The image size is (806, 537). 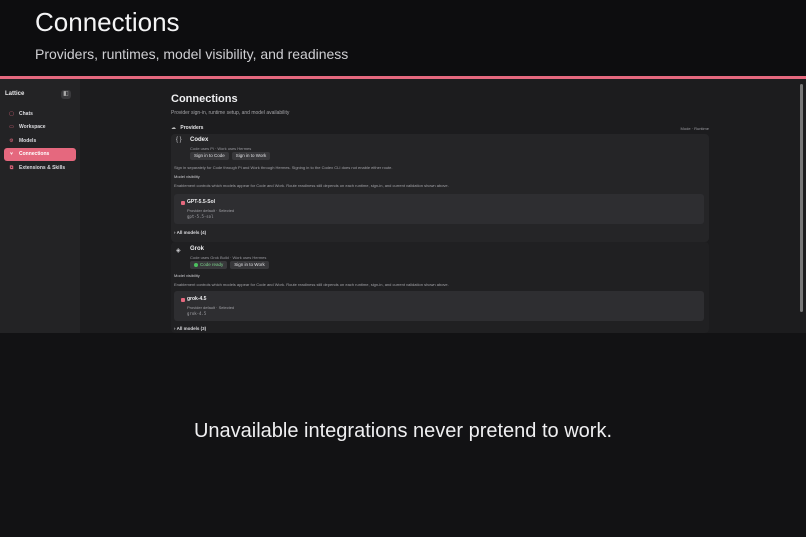 I want to click on folder-icon: ▭, so click(x=11, y=127).